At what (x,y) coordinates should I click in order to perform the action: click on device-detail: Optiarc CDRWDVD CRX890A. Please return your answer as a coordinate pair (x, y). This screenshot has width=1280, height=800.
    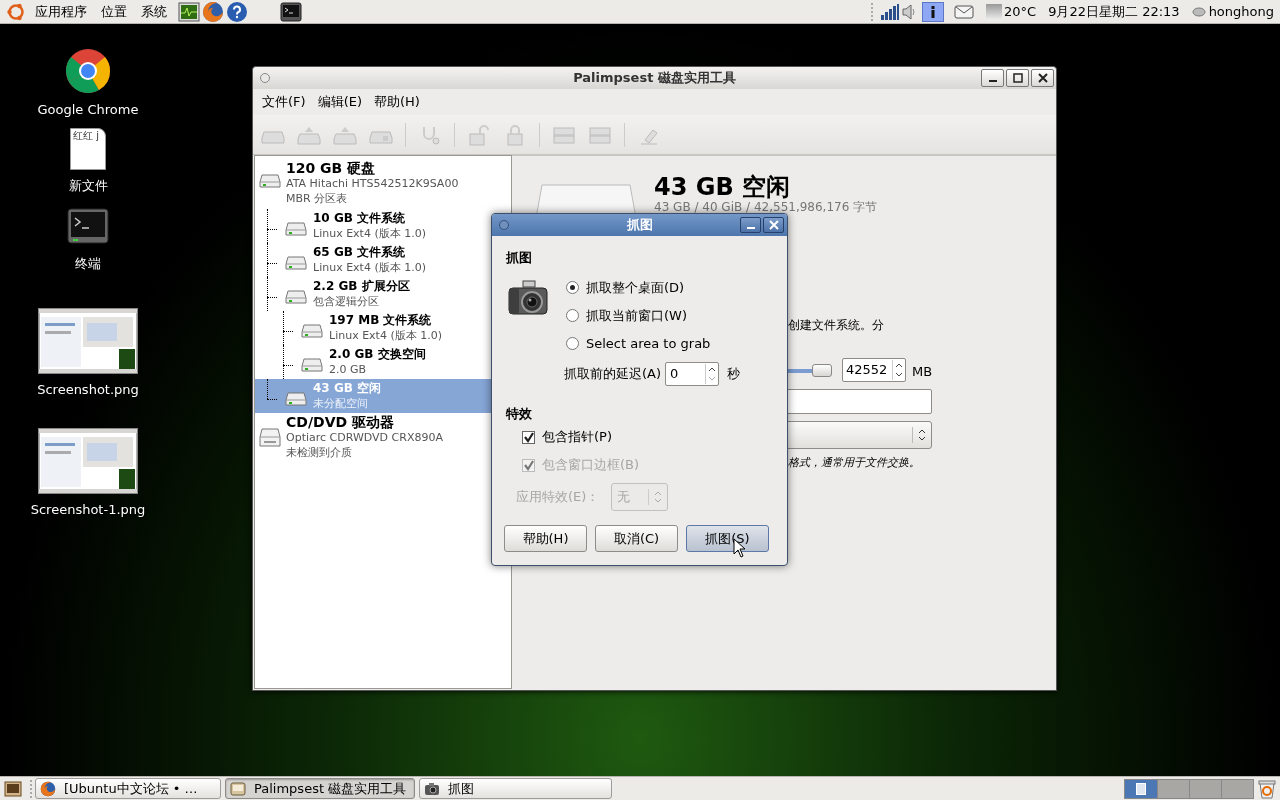
    Looking at the image, I should click on (364, 437).